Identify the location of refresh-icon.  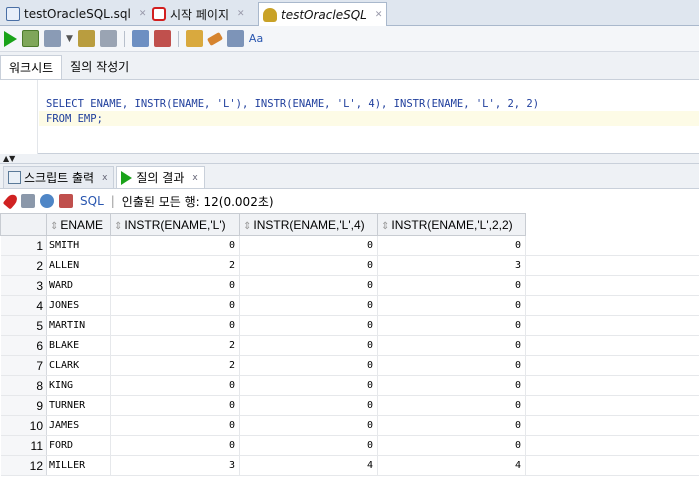
(47, 201).